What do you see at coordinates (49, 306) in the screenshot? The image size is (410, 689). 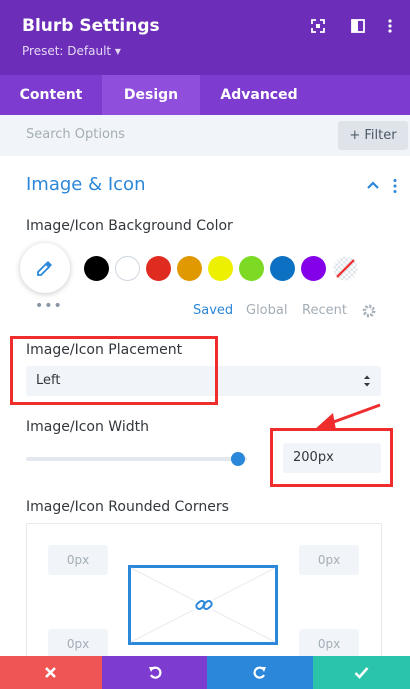 I see `picker-more-icon: •••` at bounding box center [49, 306].